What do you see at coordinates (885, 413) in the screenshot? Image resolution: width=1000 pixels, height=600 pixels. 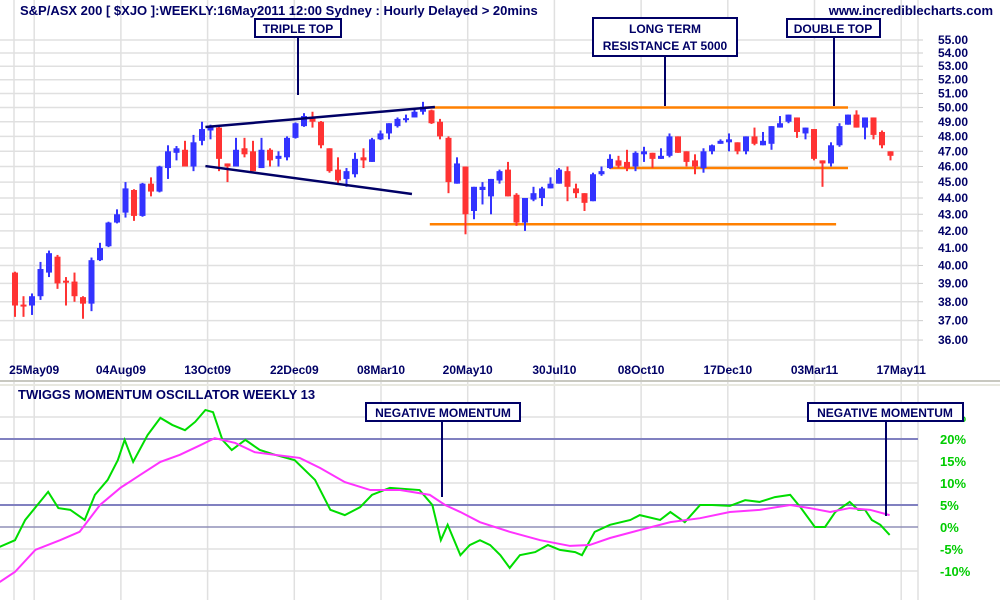 I see `annotation-text: NEGATIVE MOMENTUM` at bounding box center [885, 413].